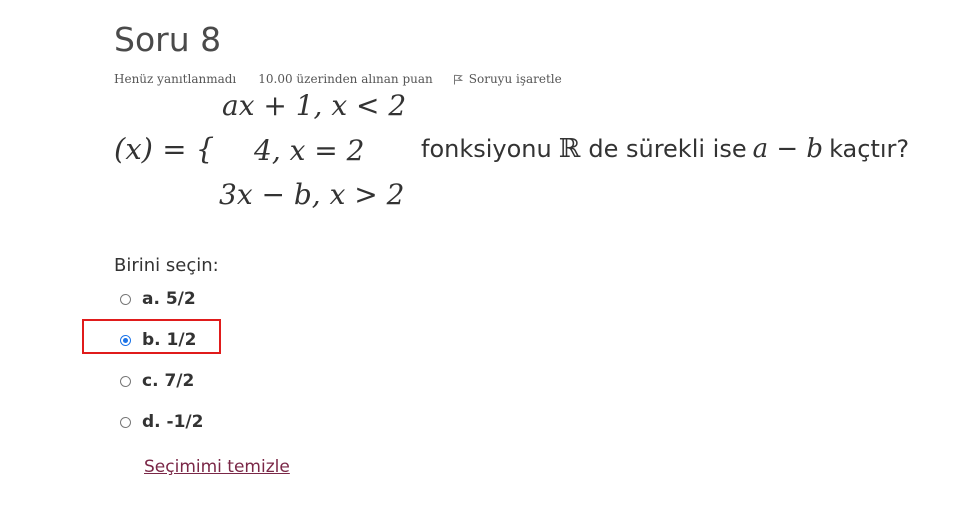 This screenshot has height=510, width=973. I want to click on answer-option-c: c. 7/2, so click(238, 381).